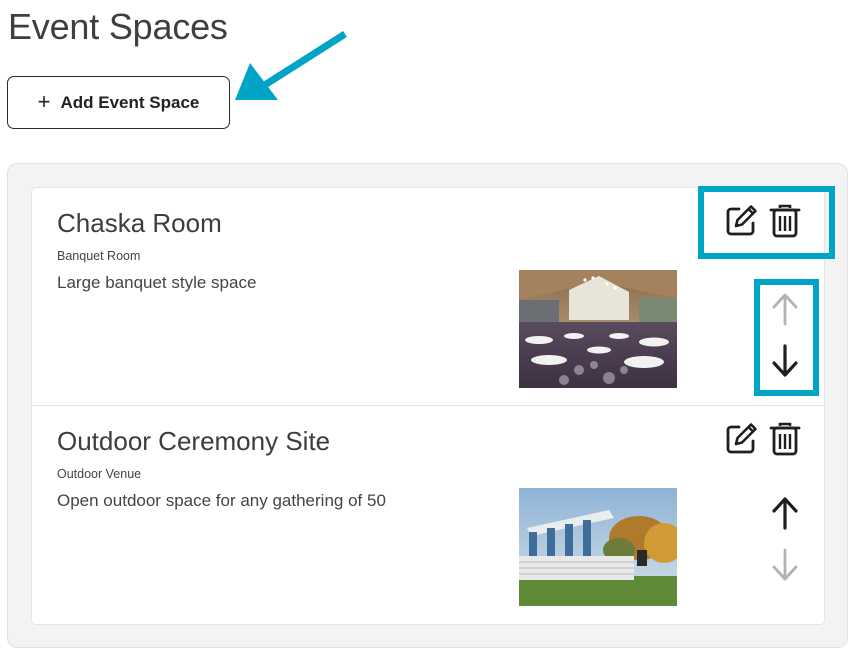 This screenshot has width=856, height=662. Describe the element at coordinates (99, 474) in the screenshot. I see `event-space-type: Outdoor Venue` at that location.